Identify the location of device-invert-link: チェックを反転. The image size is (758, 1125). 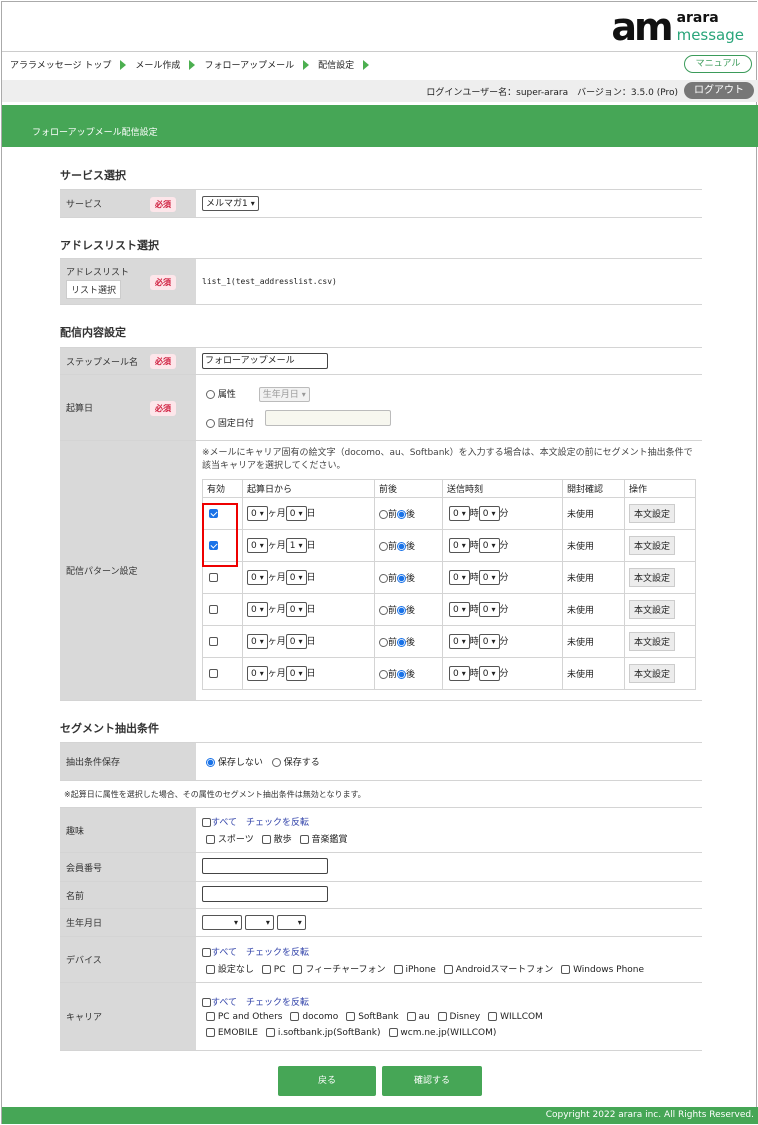
(277, 953).